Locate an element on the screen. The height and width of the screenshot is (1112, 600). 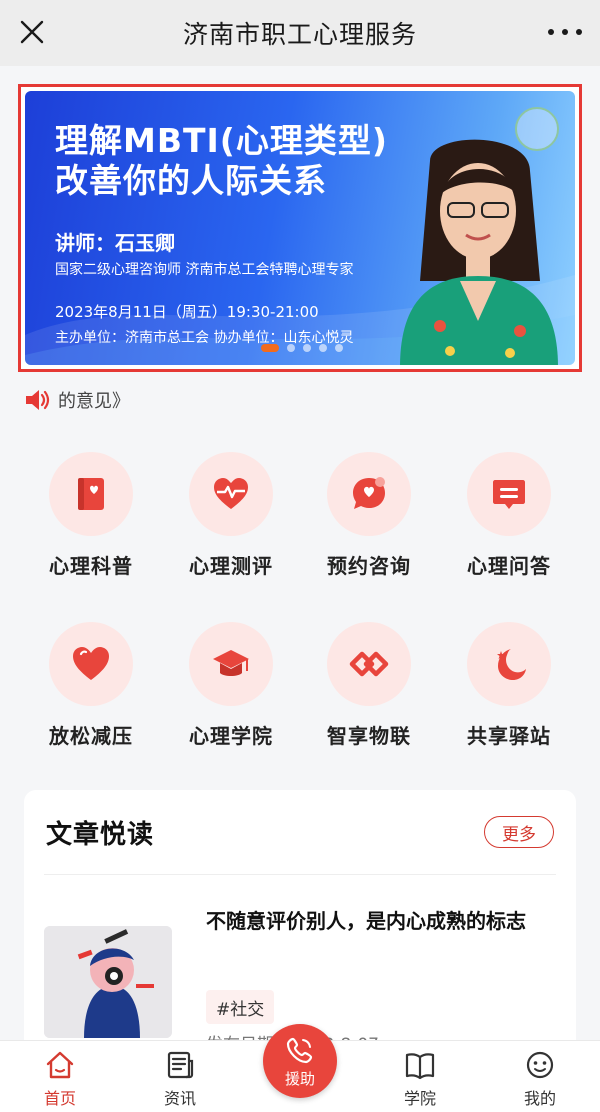
divider is located at coordinates (300, 874).